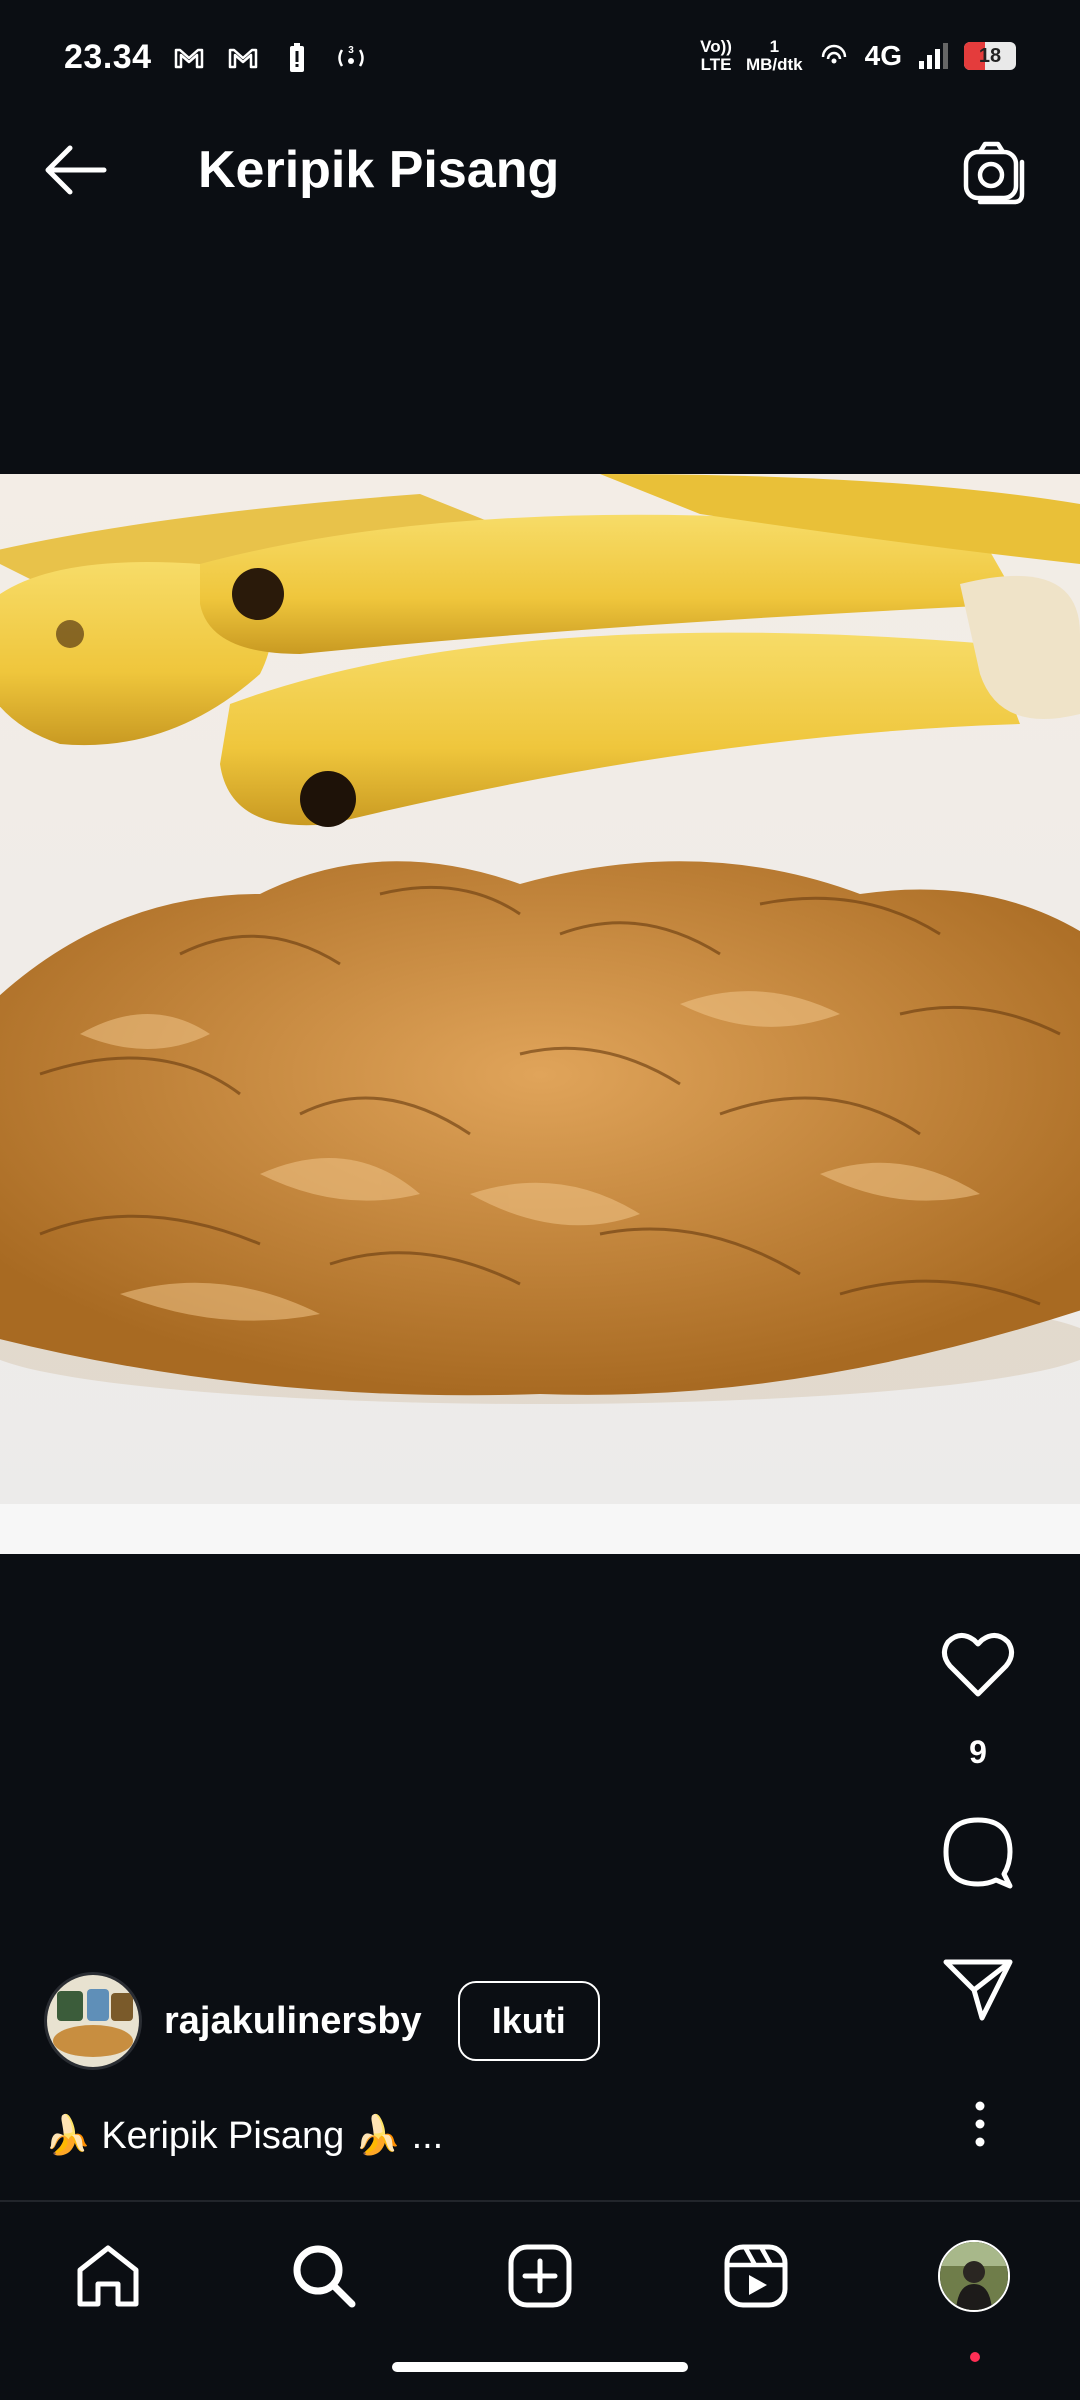 Image resolution: width=1080 pixels, height=2400 pixels. What do you see at coordinates (223, 2135) in the screenshot?
I see `caption-text: Keripik Pisang` at bounding box center [223, 2135].